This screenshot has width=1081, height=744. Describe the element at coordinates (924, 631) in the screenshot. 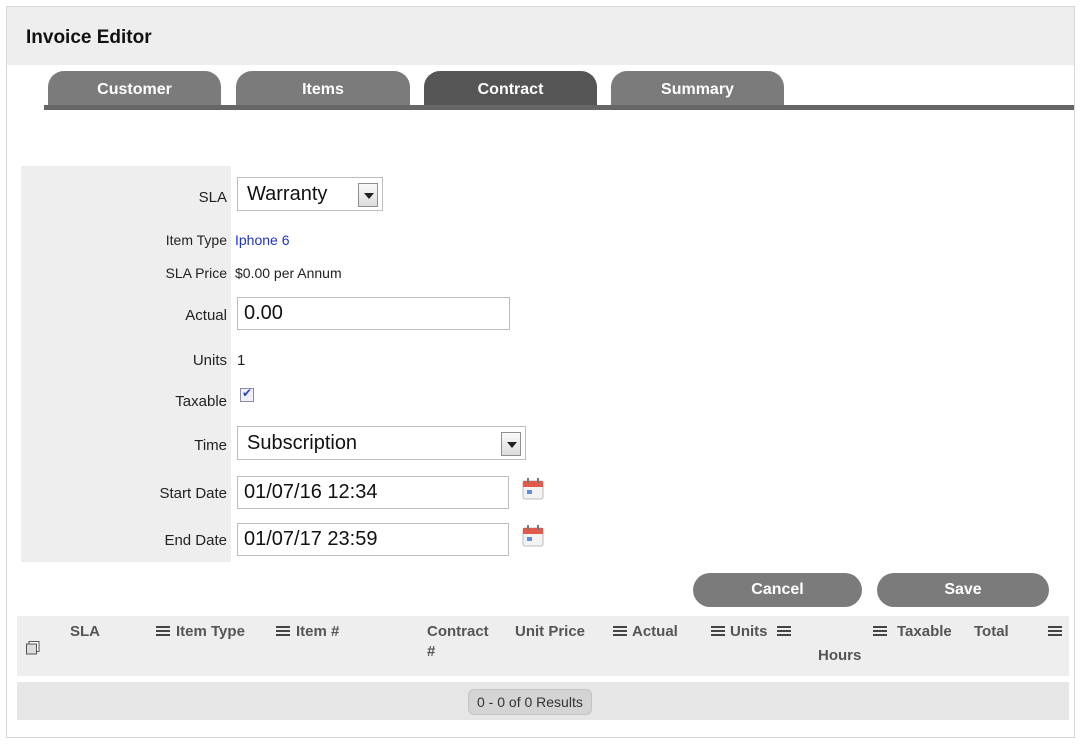

I see `column-header-taxable: Taxable` at that location.